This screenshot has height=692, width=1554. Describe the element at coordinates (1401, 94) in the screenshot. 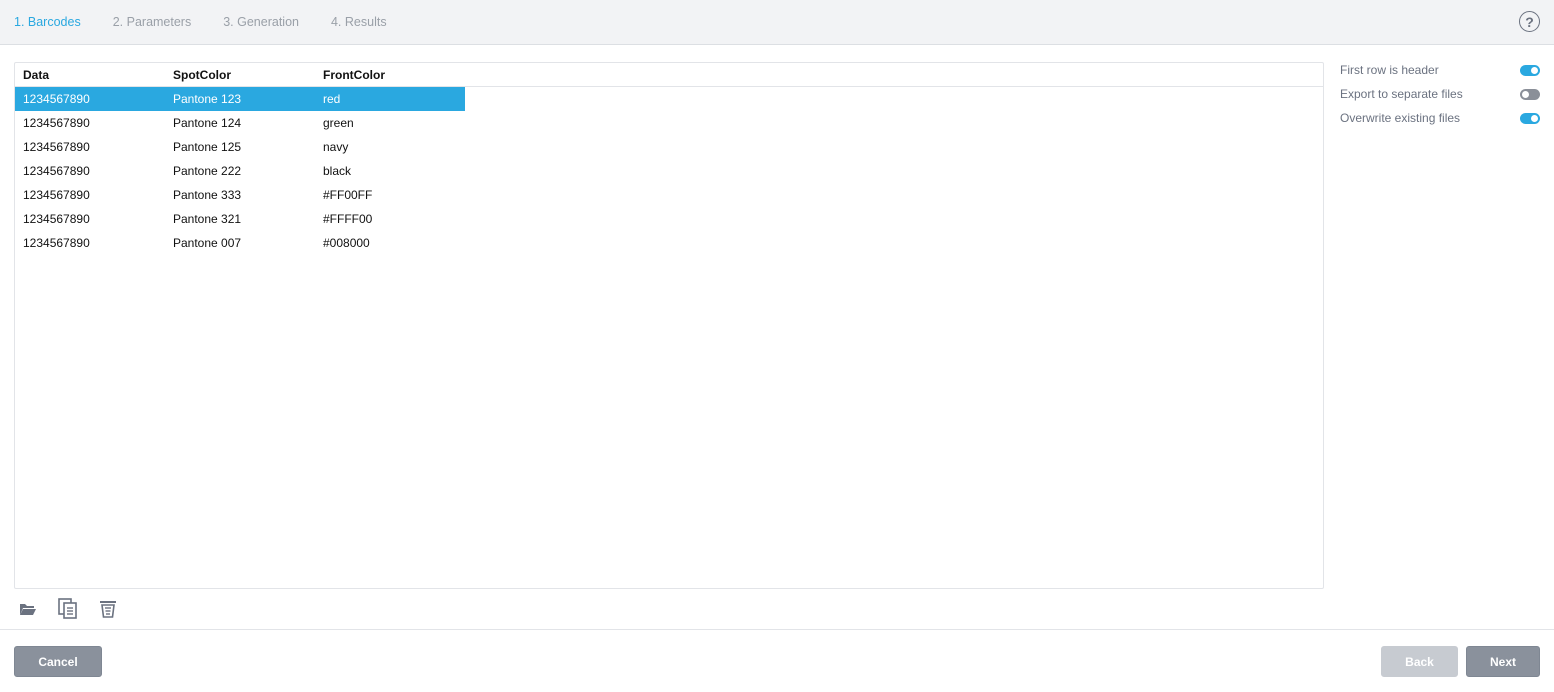

I see `option-label: Export to separate files` at that location.